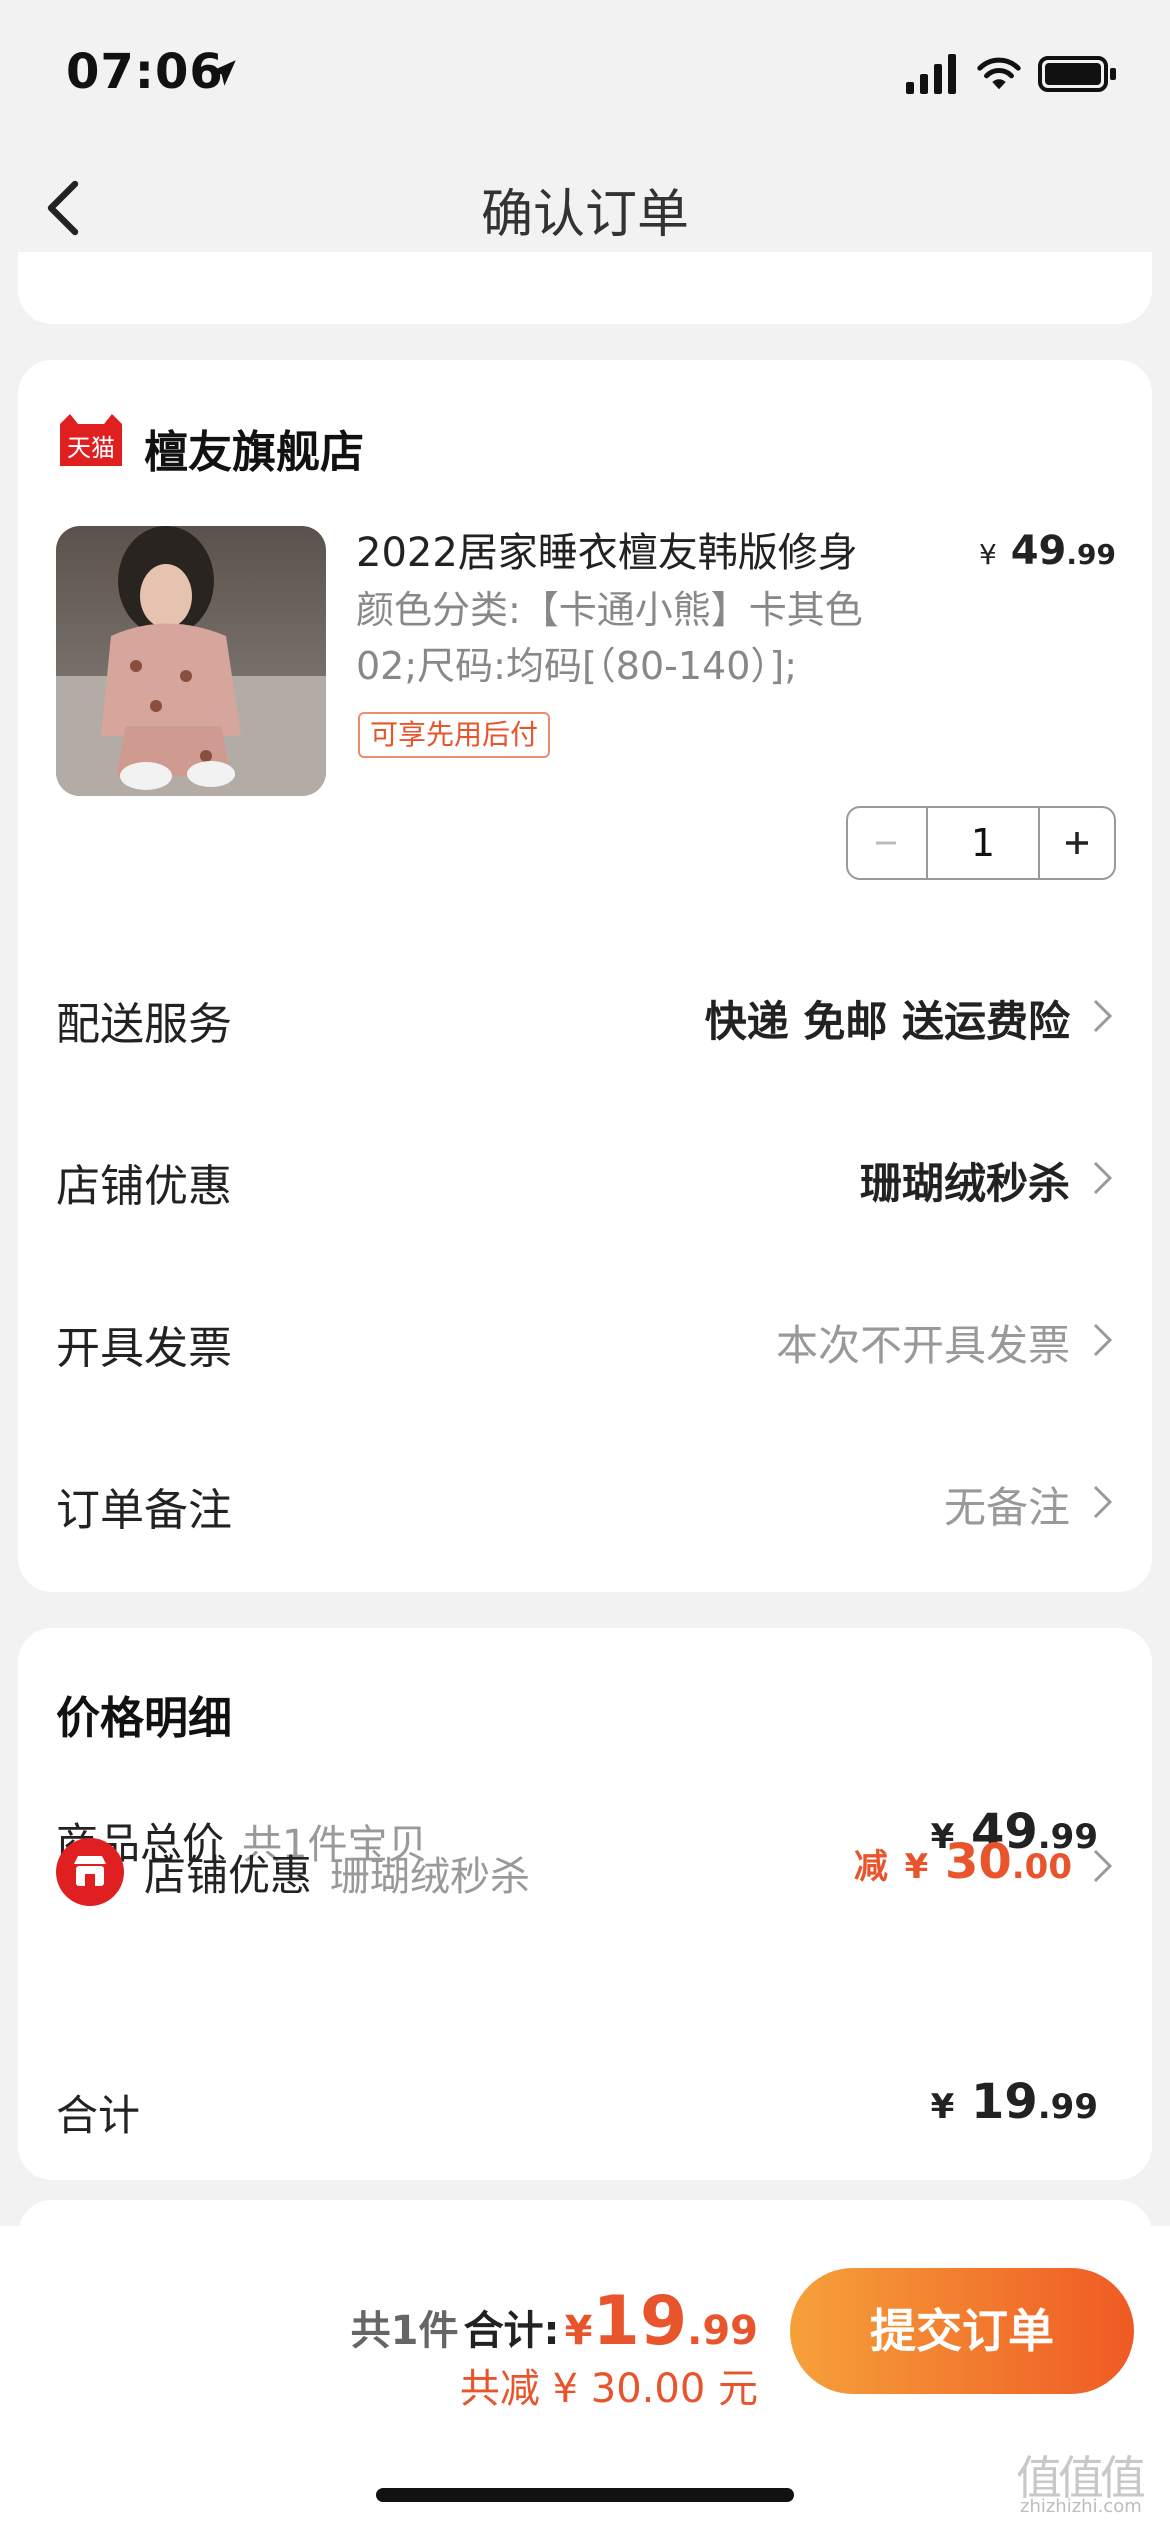 This screenshot has width=1170, height=2532. I want to click on quantity-stepper: 1, so click(981, 843).